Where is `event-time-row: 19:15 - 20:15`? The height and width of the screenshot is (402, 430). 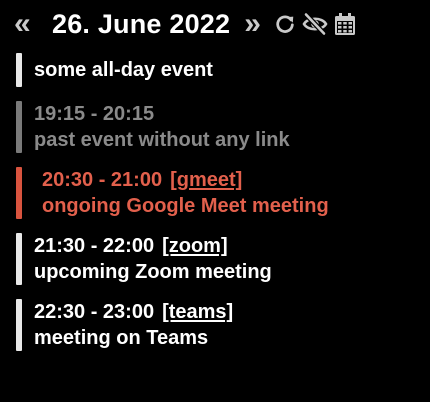
event-time-row: 19:15 - 20:15 is located at coordinates (225, 114).